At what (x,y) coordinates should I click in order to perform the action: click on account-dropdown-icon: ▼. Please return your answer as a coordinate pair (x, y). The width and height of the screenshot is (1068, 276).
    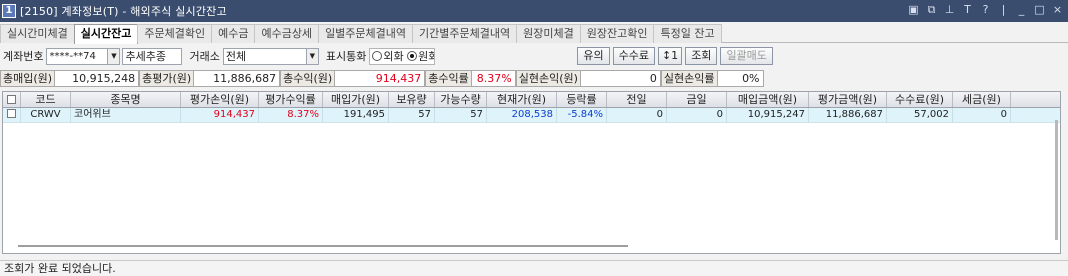
    Looking at the image, I should click on (114, 56).